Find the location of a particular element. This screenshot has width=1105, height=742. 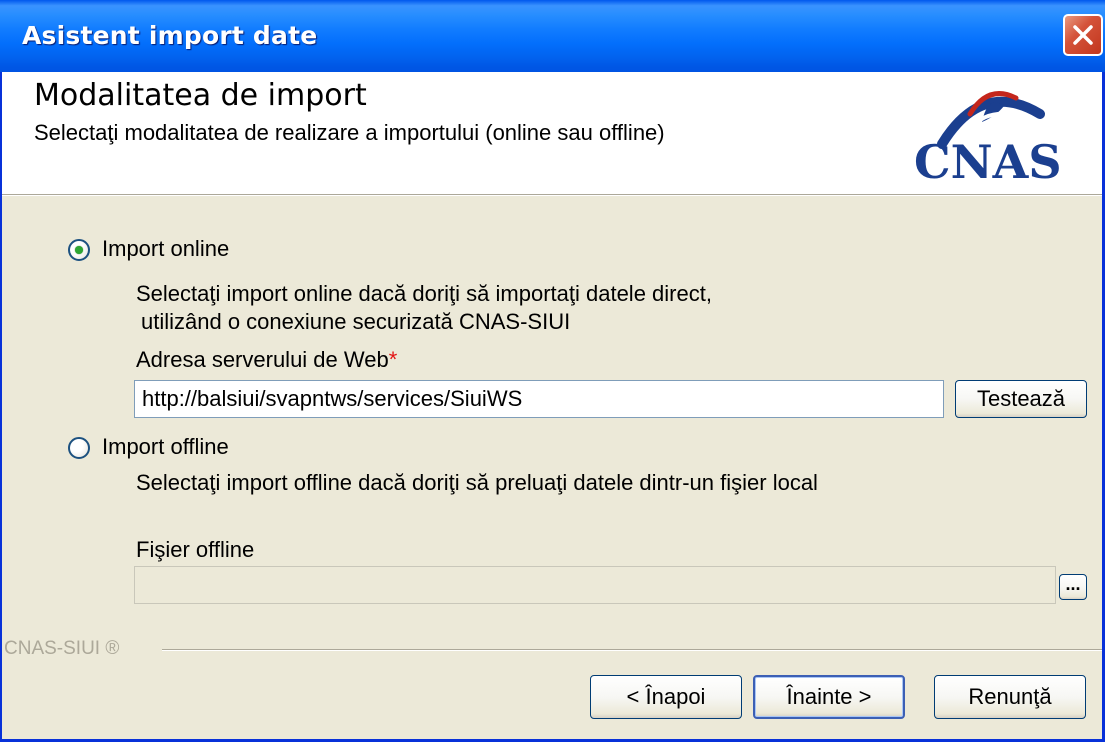

close-icon is located at coordinates (1083, 35).